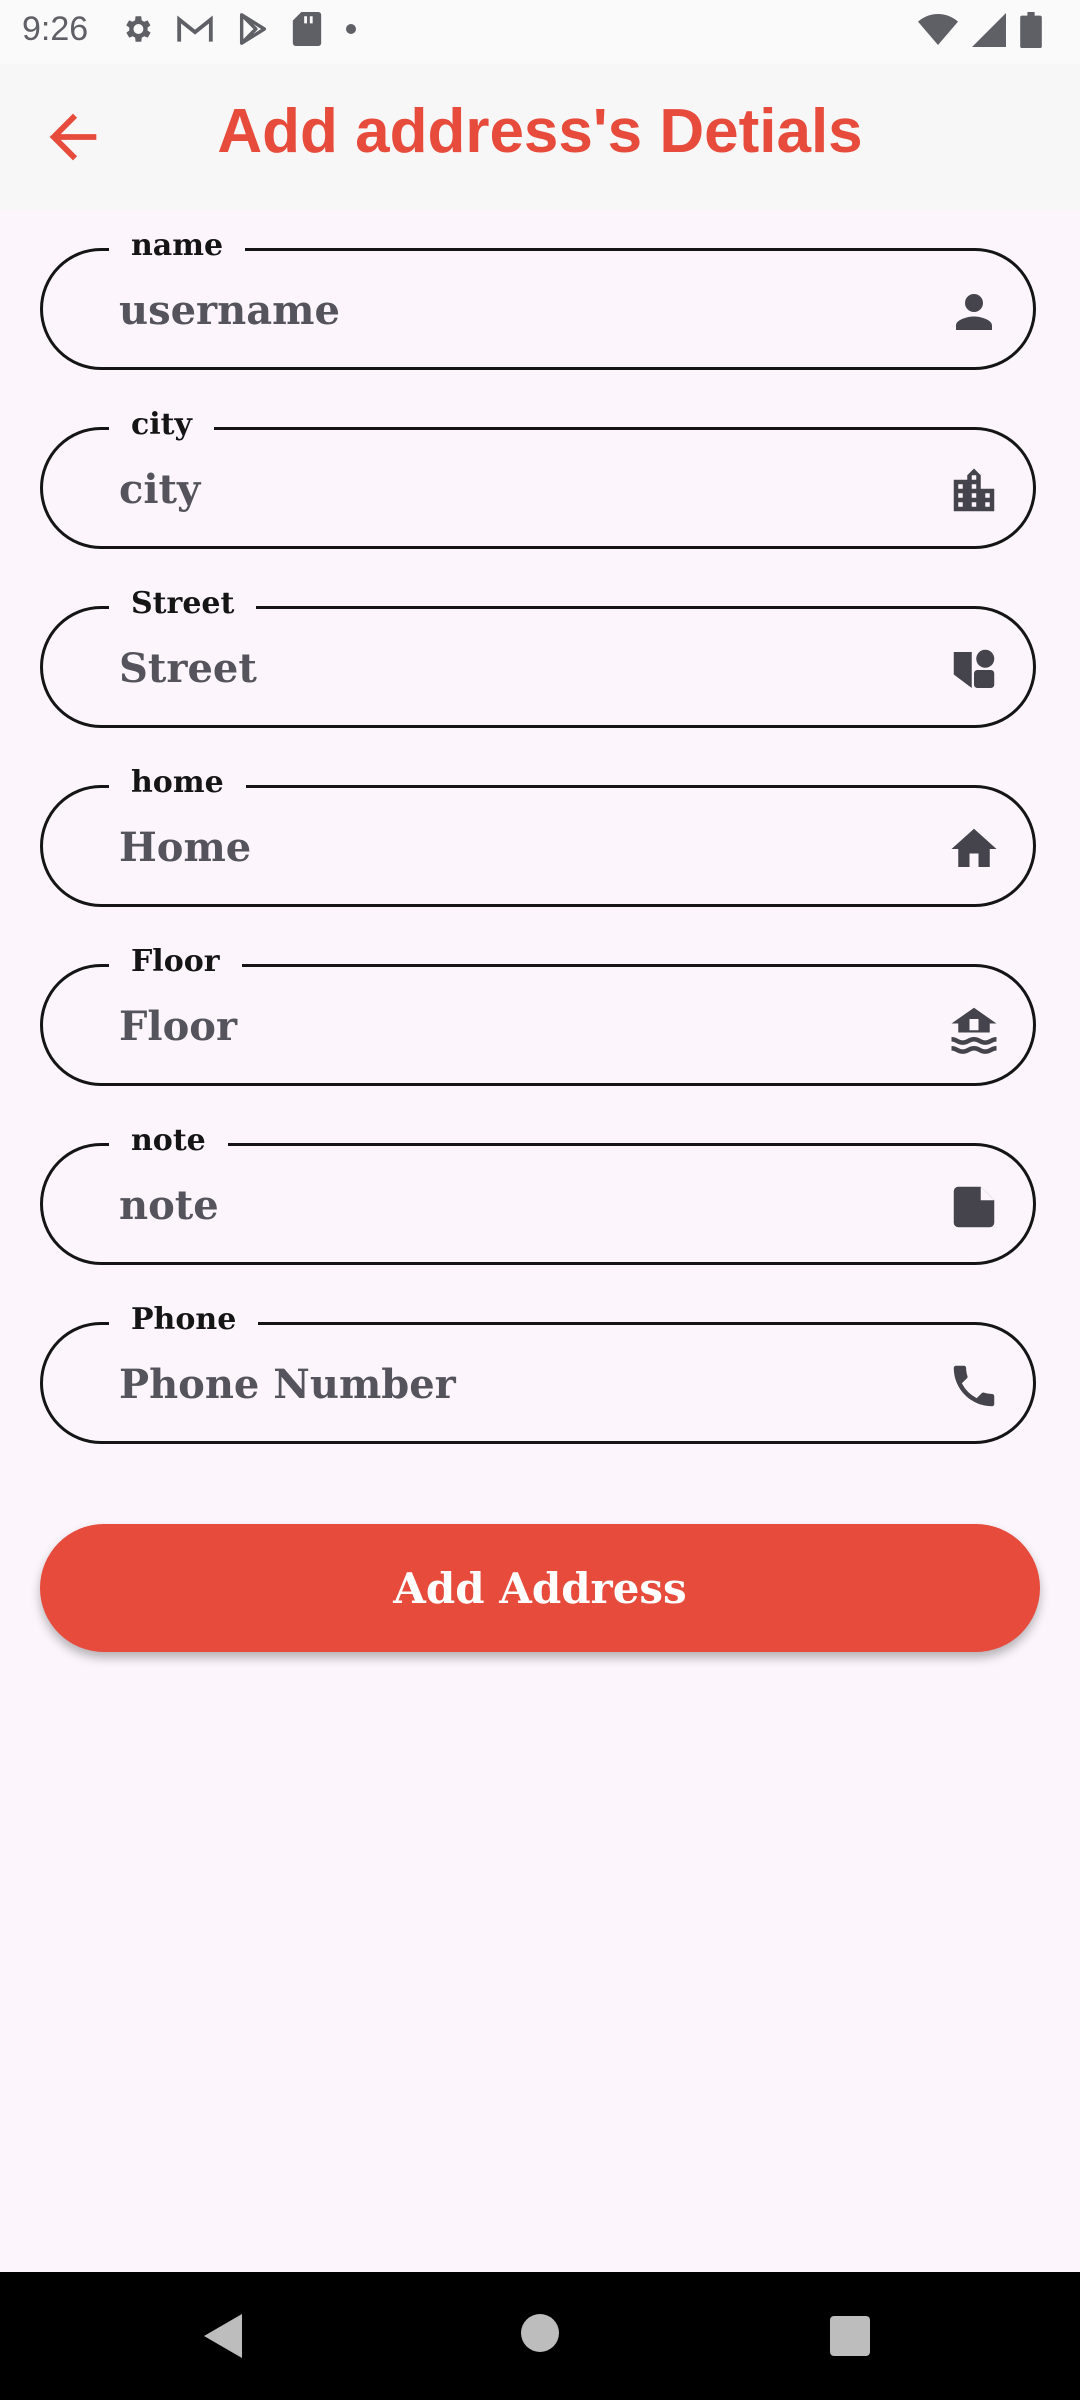 The height and width of the screenshot is (2400, 1080). What do you see at coordinates (499, 847) in the screenshot?
I see `home-input` at bounding box center [499, 847].